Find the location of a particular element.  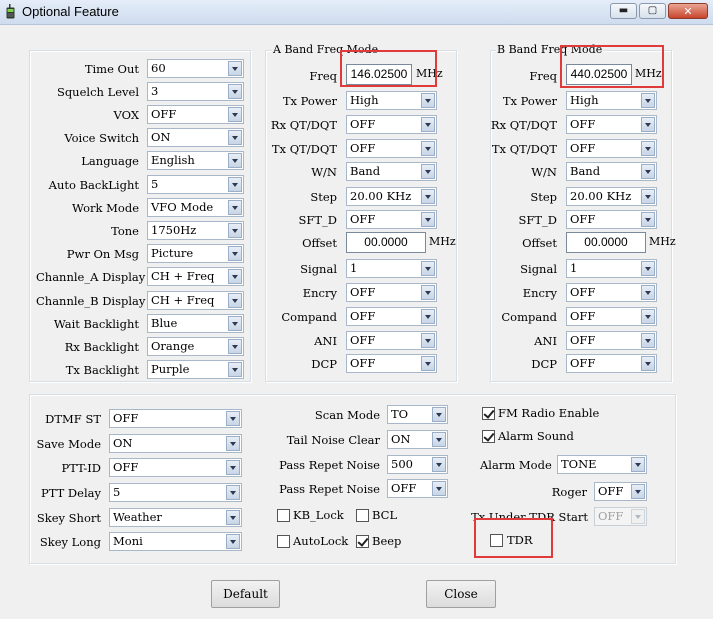

setting-label: Language is located at coordinates (110, 161).